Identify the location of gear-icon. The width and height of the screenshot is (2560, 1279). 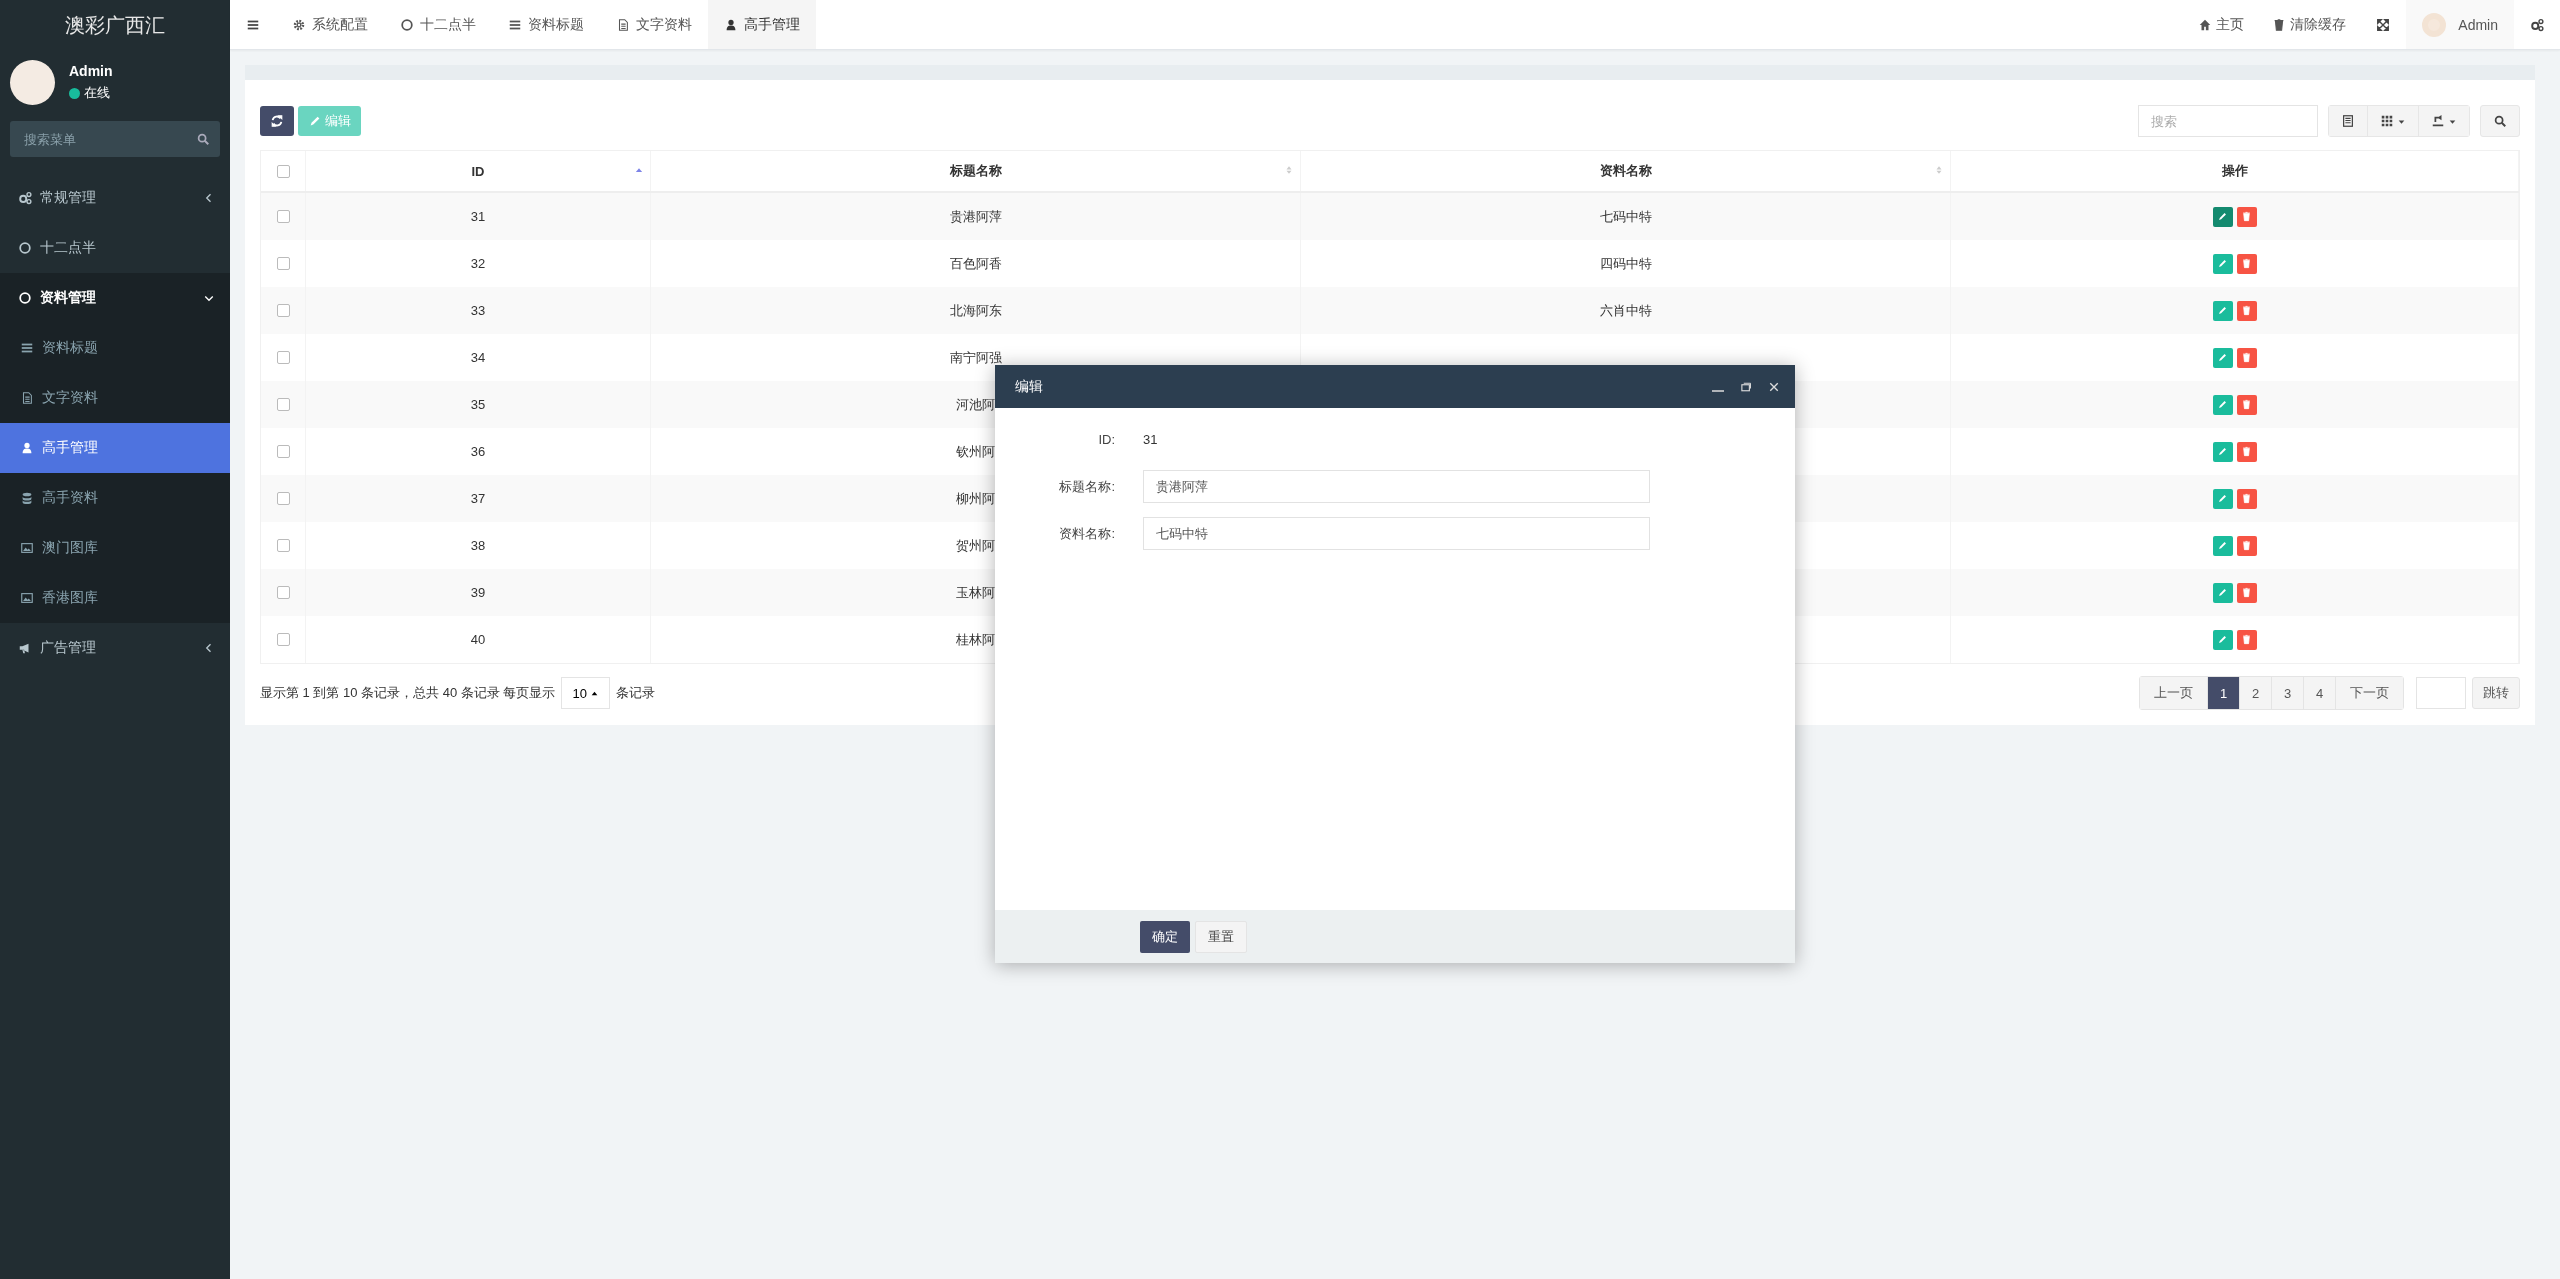
(299, 24).